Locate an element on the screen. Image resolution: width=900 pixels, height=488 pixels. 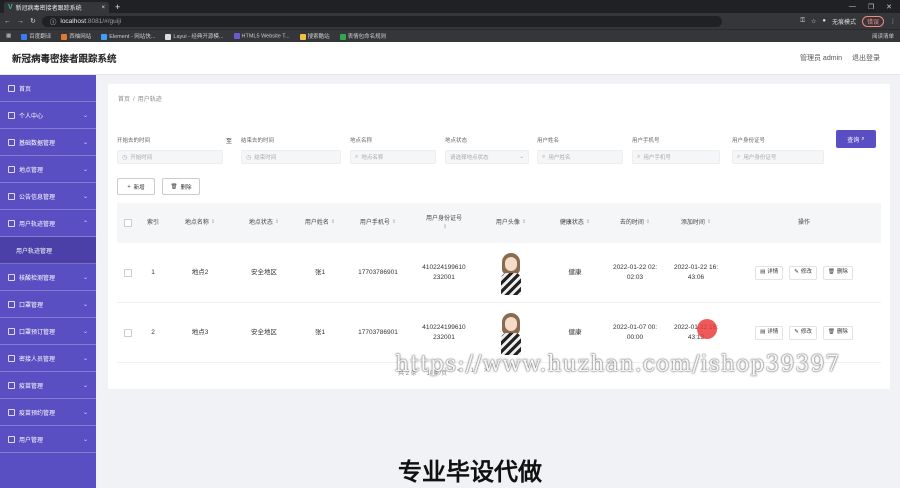
column-header-label: 用户手机号 is located at coordinates (374, 222).